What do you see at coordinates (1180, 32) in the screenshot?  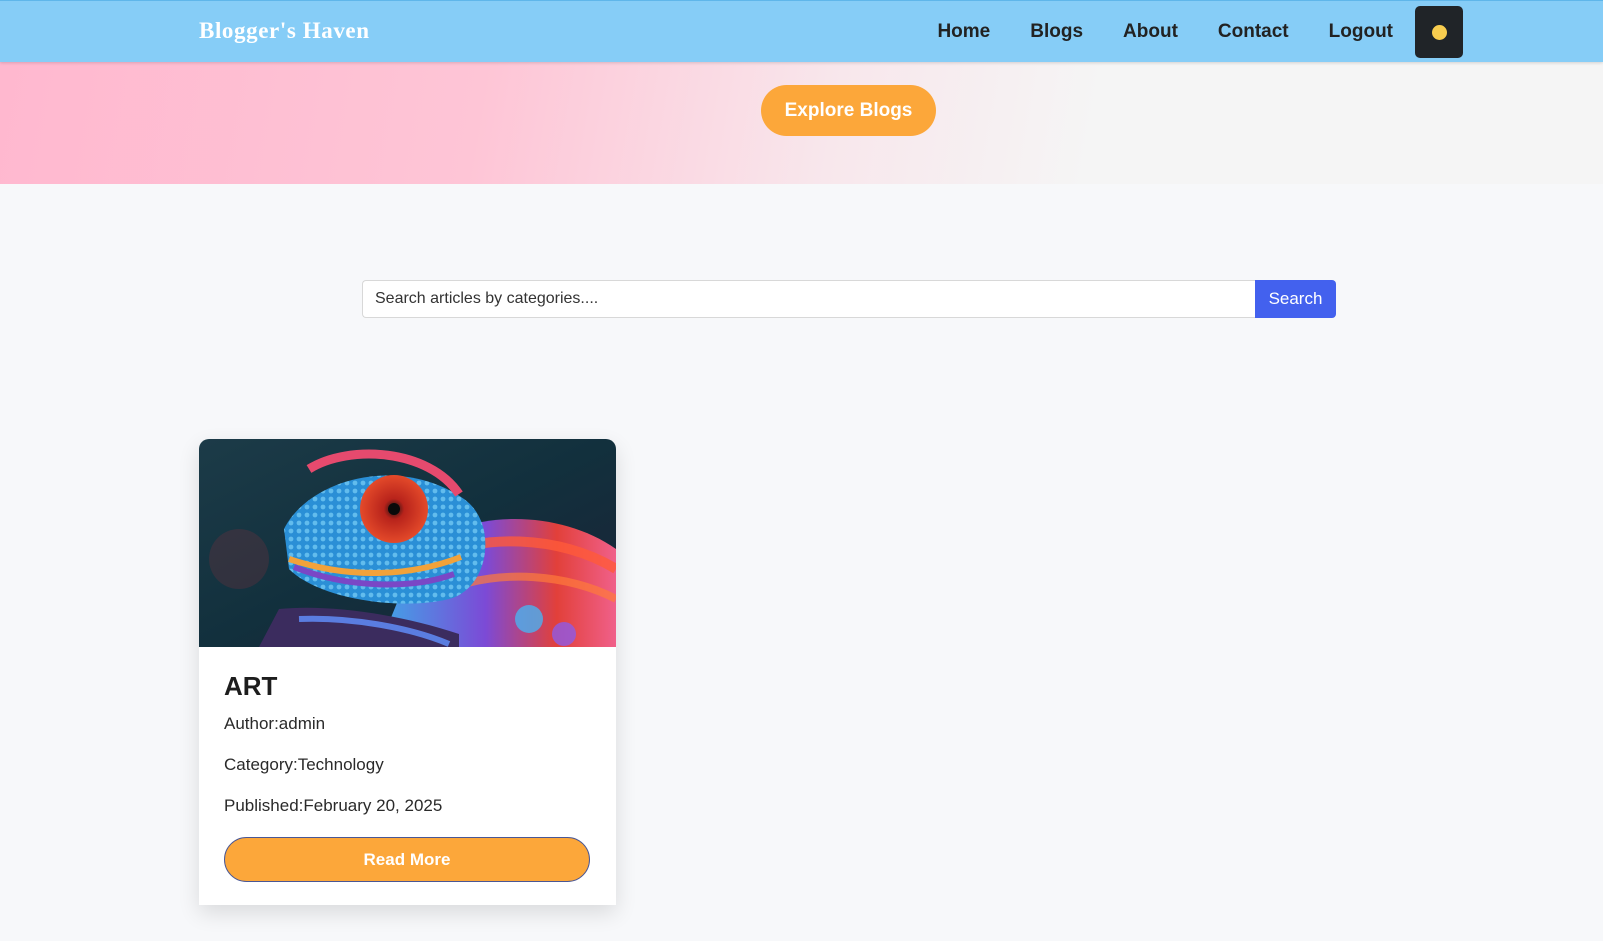 I see `nav-links: Home Blogs About Contact Logout` at bounding box center [1180, 32].